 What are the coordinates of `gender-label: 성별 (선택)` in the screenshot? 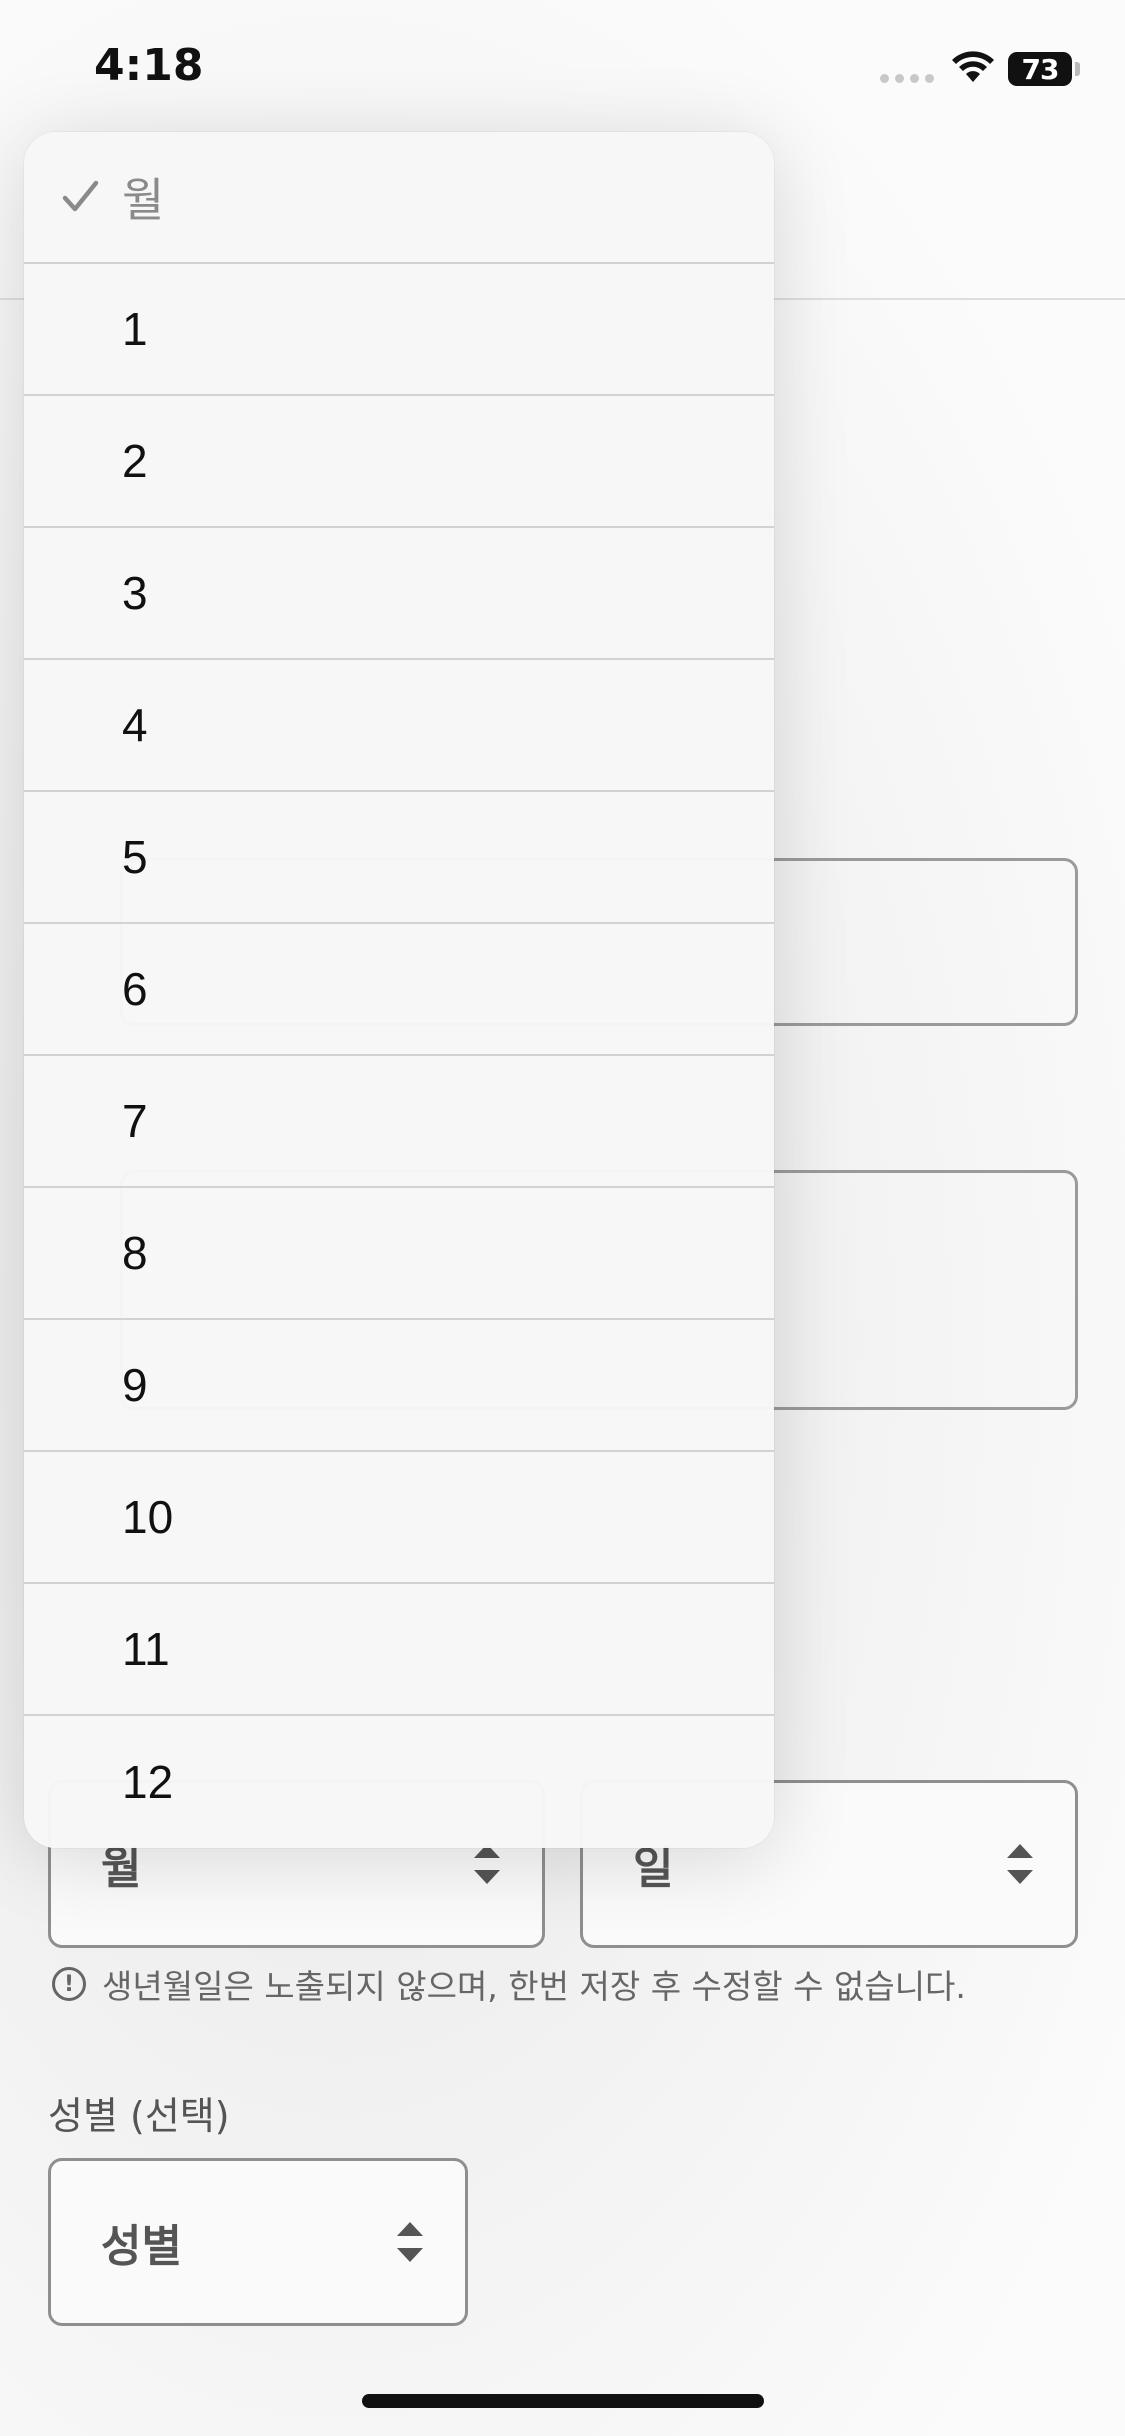 It's located at (139, 2116).